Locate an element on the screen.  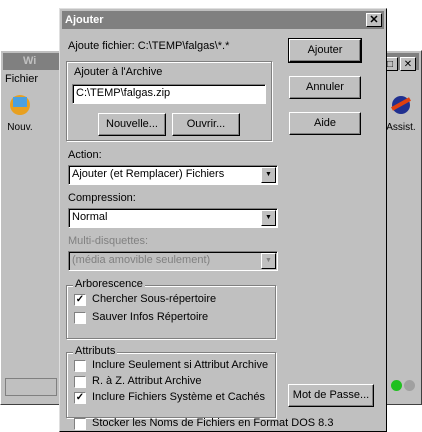
dos-names-checkbox is located at coordinates (80, 424).